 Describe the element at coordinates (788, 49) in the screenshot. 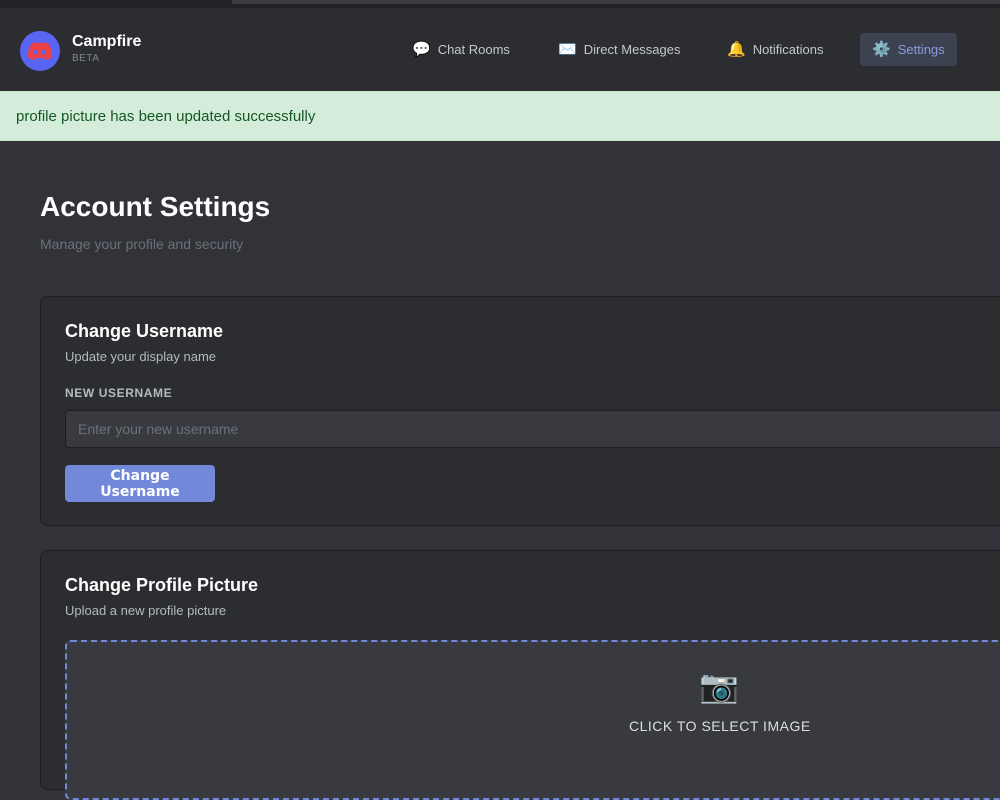

I see `nav-label: Notifications` at that location.